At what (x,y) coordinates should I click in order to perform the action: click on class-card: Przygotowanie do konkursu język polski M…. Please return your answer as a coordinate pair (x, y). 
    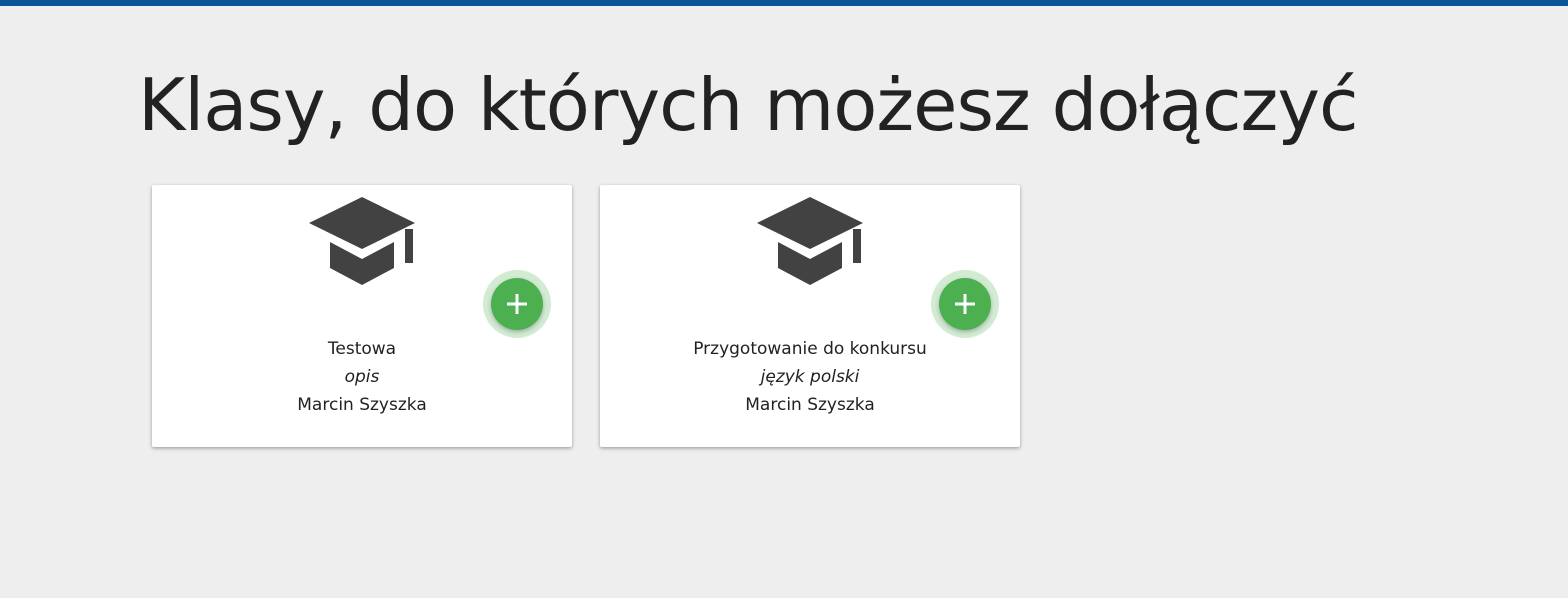
    Looking at the image, I should click on (810, 316).